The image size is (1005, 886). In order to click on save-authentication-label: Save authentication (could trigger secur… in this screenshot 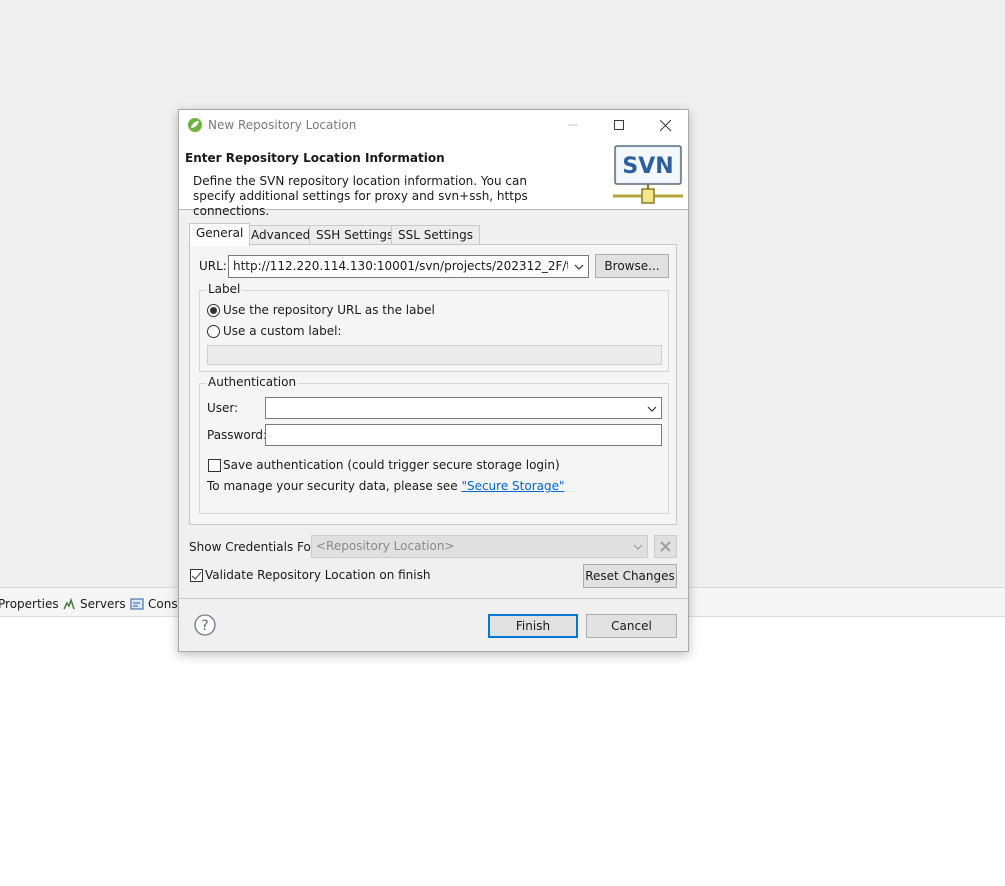, I will do `click(391, 465)`.